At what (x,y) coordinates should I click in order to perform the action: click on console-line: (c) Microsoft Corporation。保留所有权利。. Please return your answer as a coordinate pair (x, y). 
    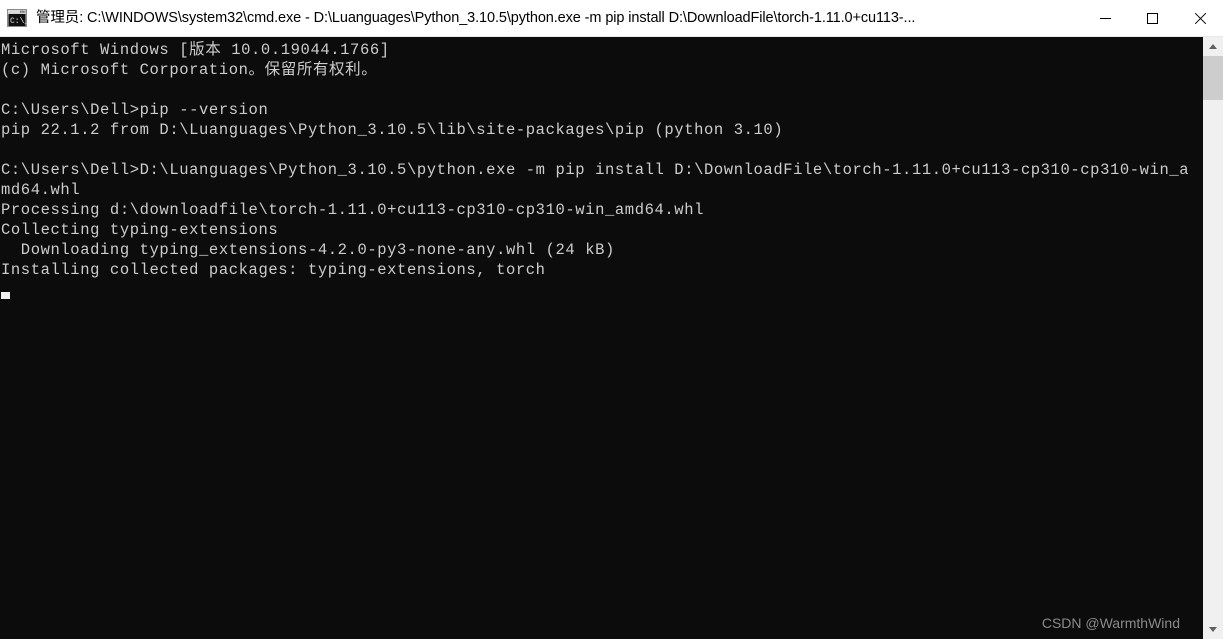
    Looking at the image, I should click on (189, 70).